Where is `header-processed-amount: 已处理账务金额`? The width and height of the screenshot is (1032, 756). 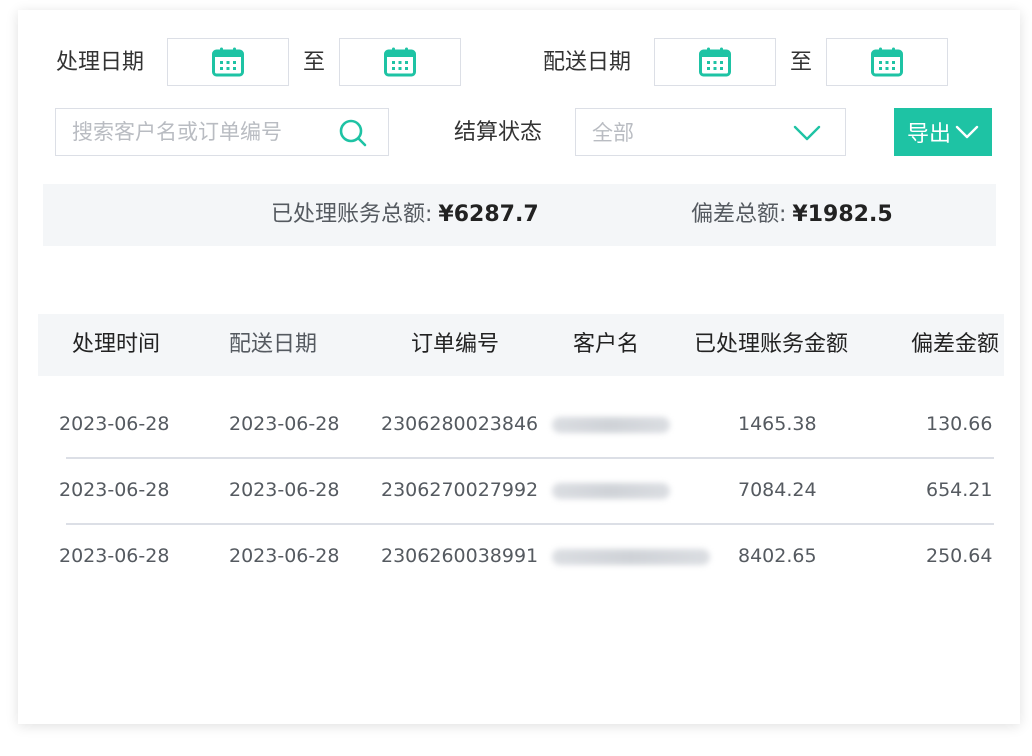
header-processed-amount: 已处理账务金额 is located at coordinates (771, 345).